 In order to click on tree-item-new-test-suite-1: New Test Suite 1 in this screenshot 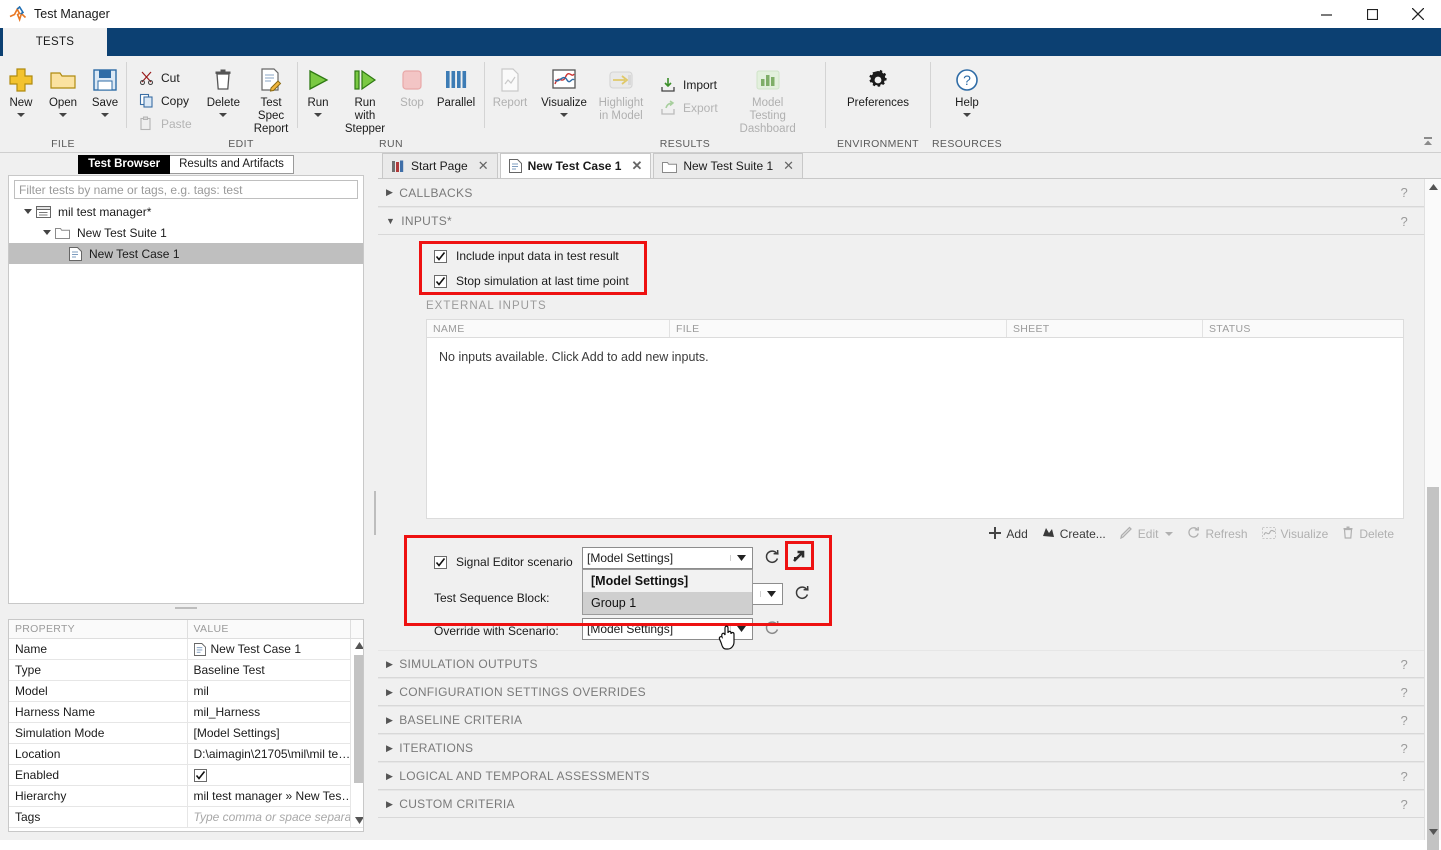, I will do `click(186, 232)`.